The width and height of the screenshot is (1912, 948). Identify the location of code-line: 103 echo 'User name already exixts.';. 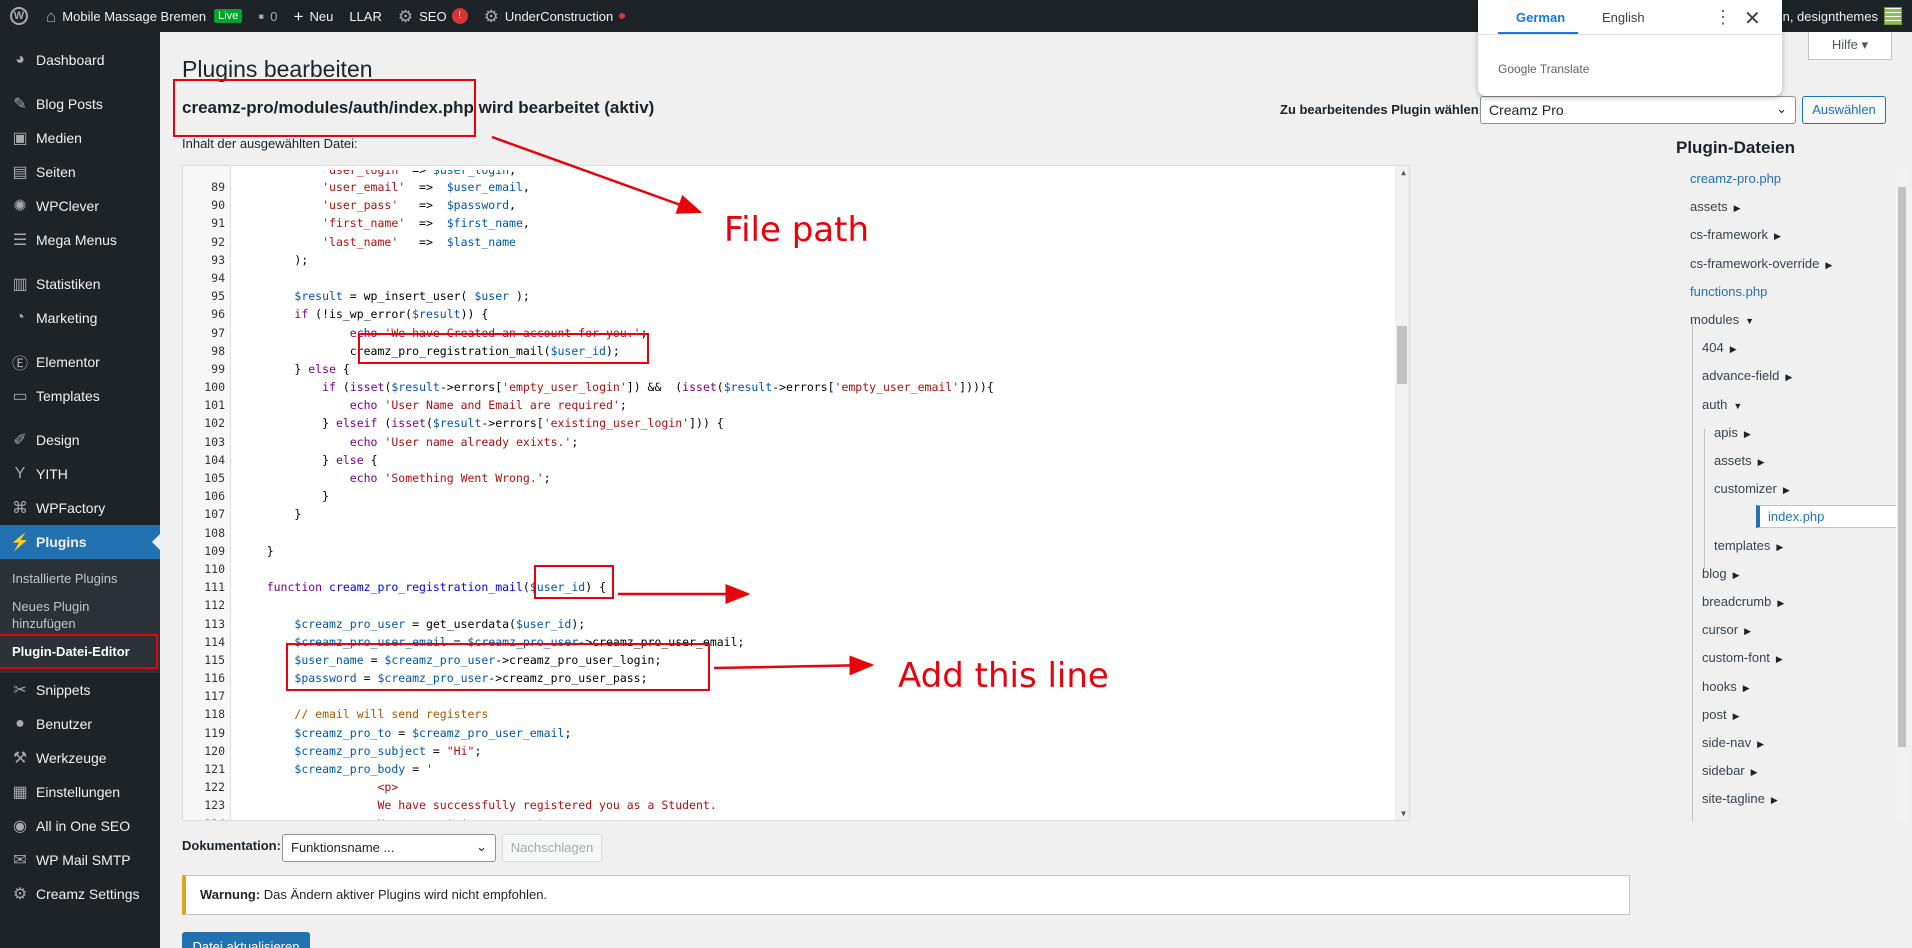
(796, 442).